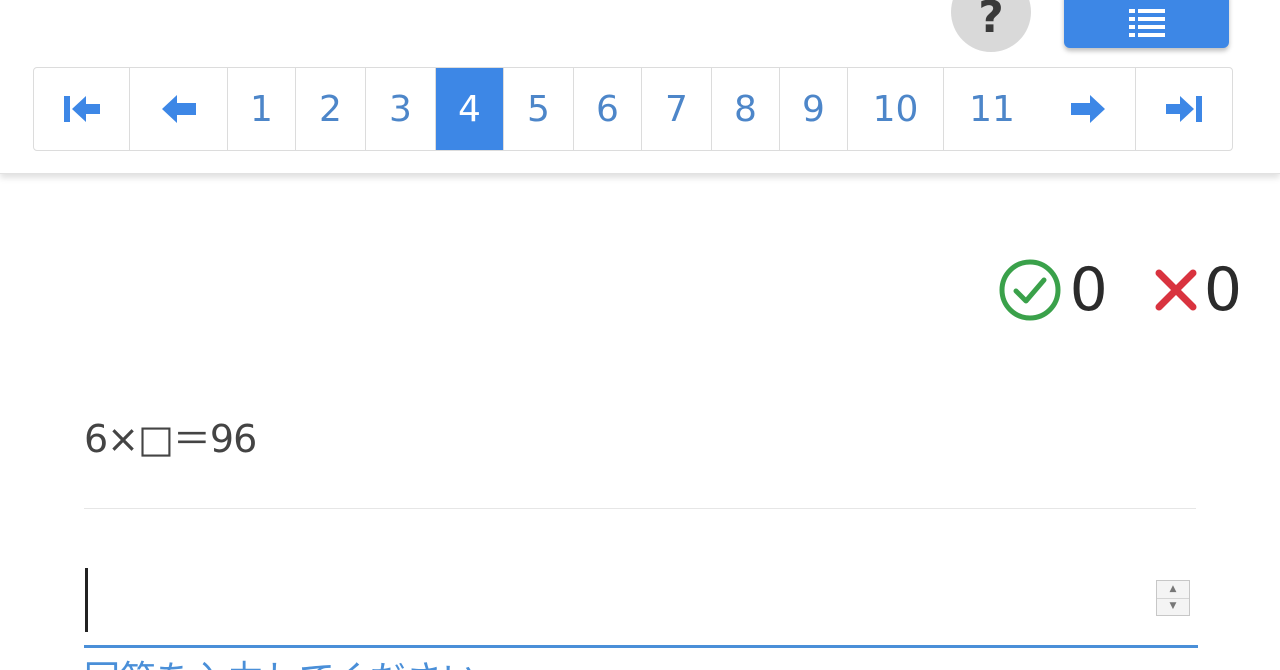 Image resolution: width=1280 pixels, height=670 pixels. I want to click on arrow-left-icon, so click(178, 109).